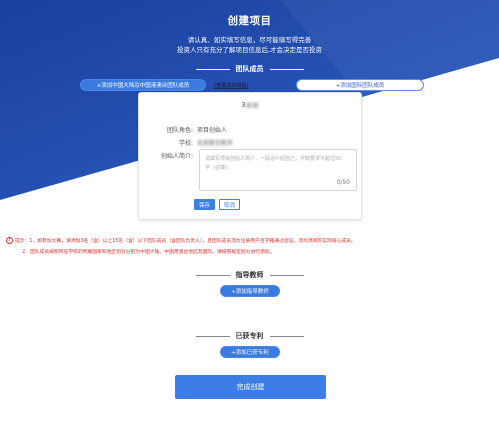  I want to click on add-international-member-button: +添加国际团队成员, so click(360, 85).